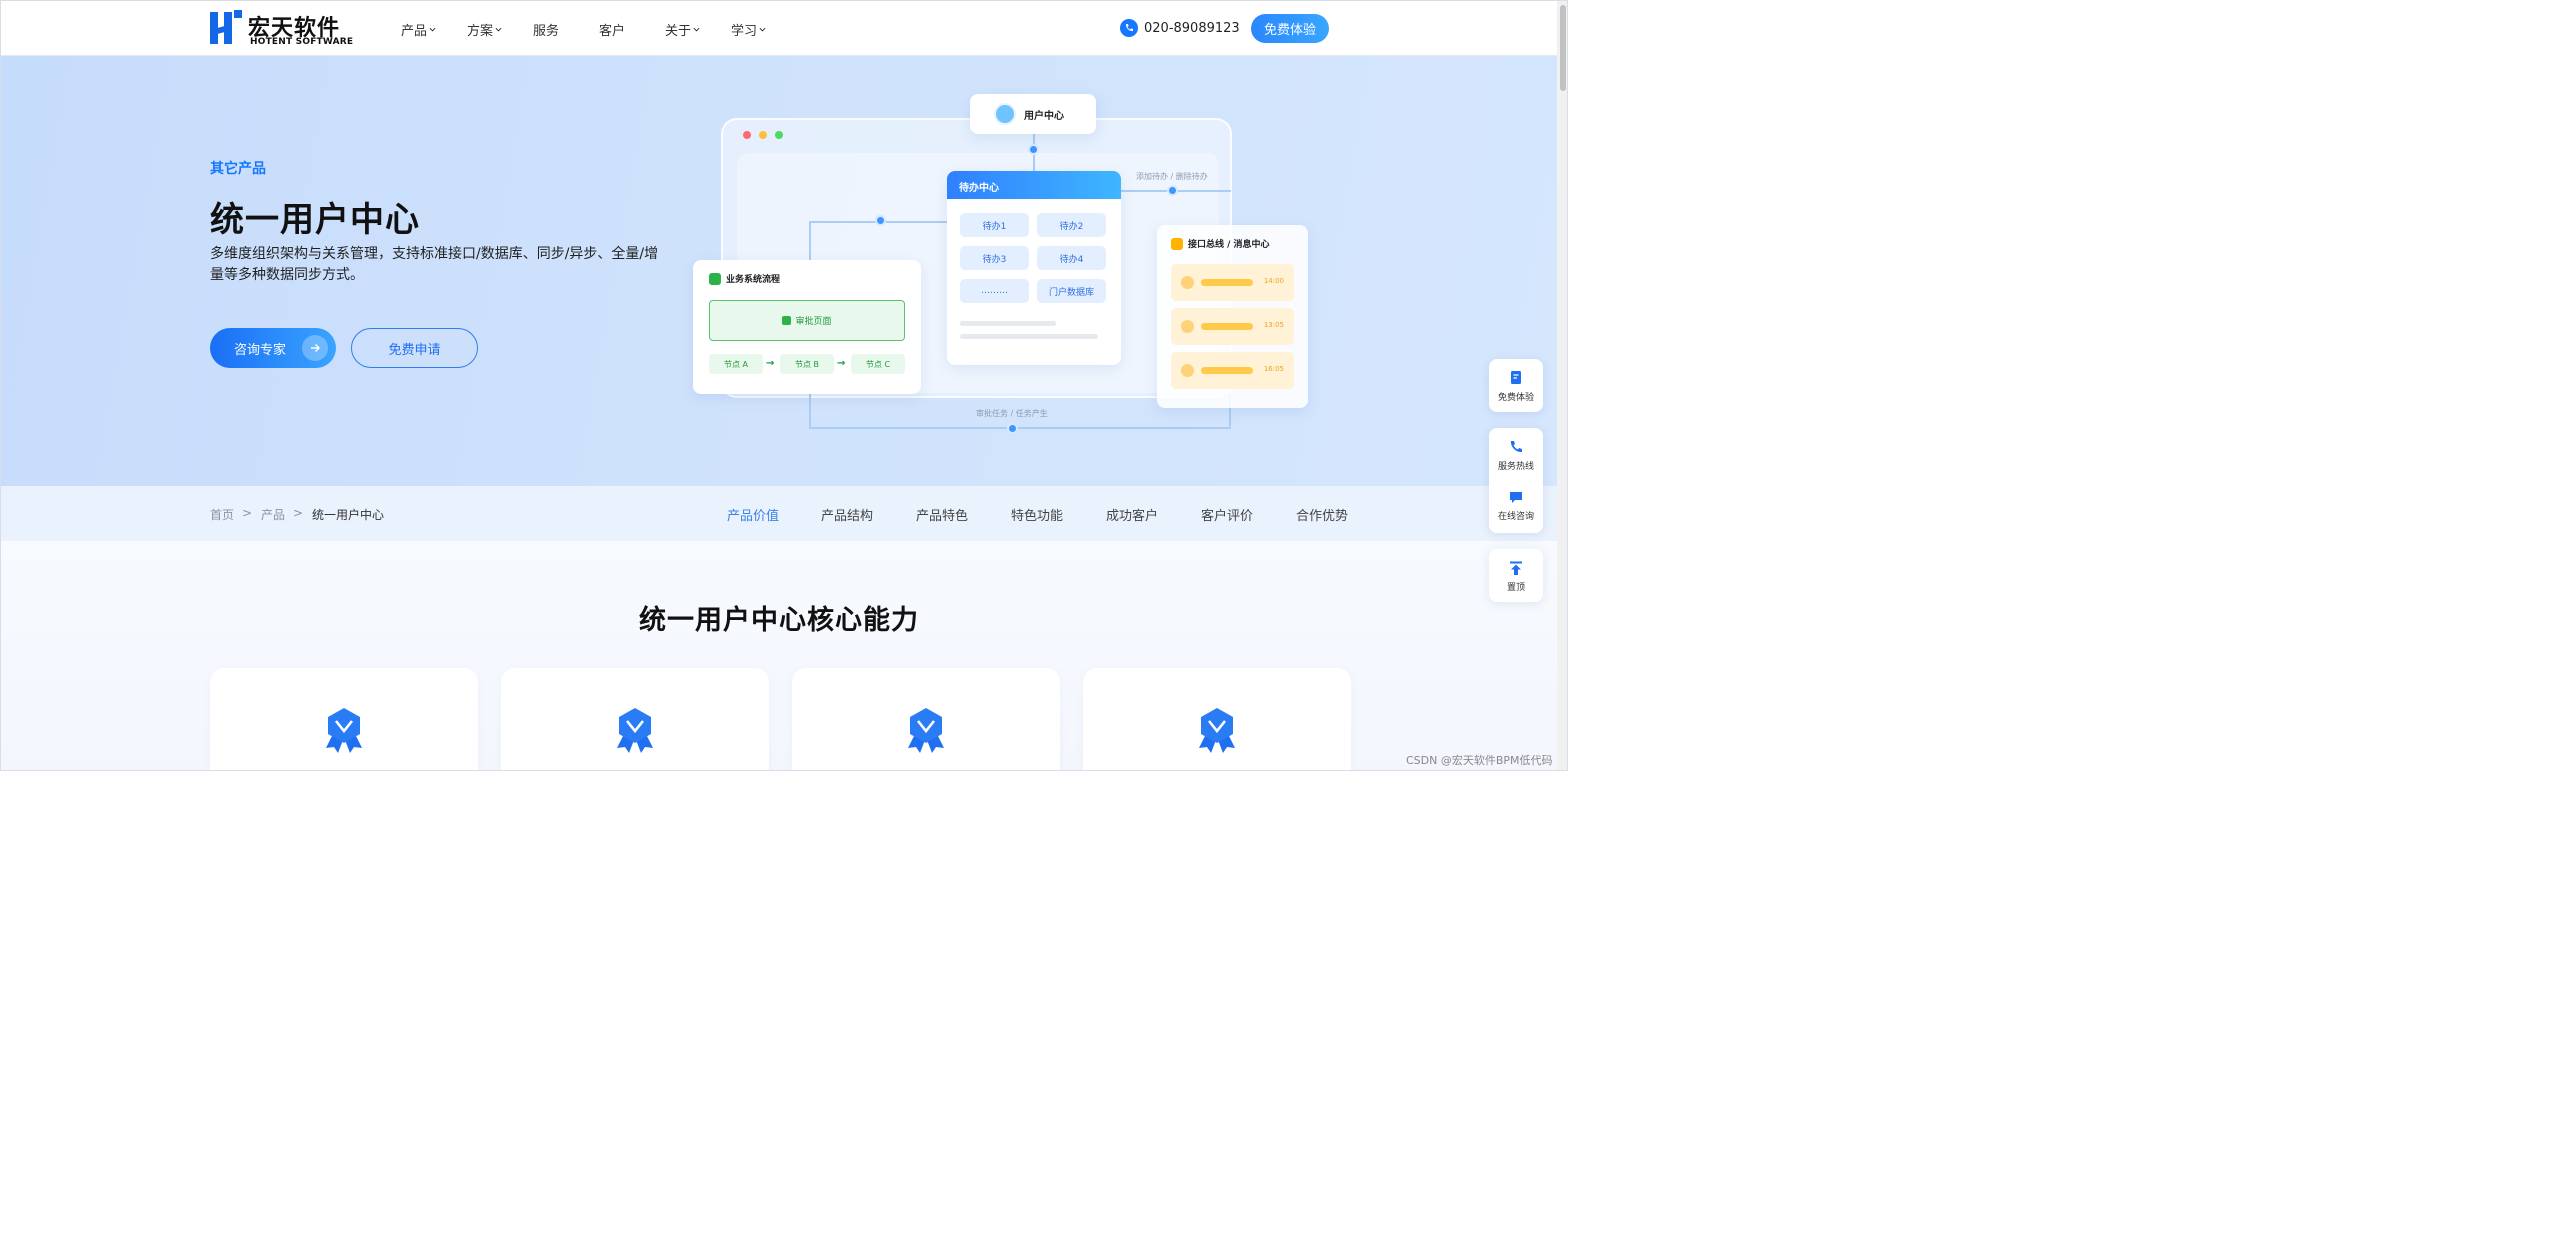 Image resolution: width=2560 pixels, height=1259 pixels. Describe the element at coordinates (1515, 466) in the screenshot. I see `float-hotline-label: 服务热线` at that location.